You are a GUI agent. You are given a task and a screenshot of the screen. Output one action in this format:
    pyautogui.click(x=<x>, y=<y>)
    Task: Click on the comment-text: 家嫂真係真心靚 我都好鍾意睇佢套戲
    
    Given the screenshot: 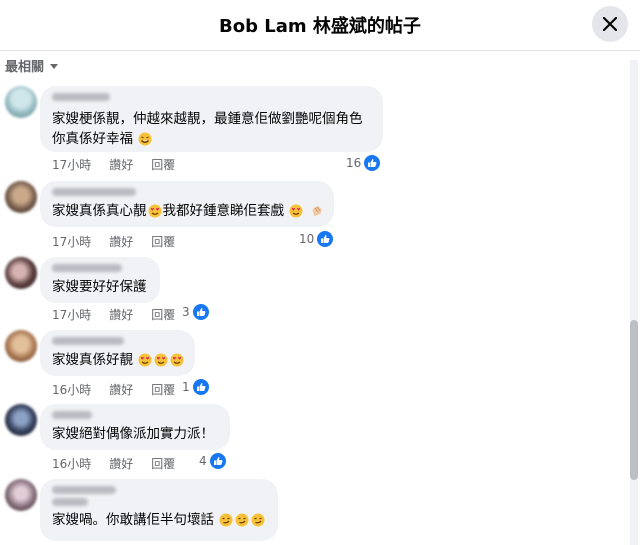 What is the action you would take?
    pyautogui.click(x=187, y=211)
    